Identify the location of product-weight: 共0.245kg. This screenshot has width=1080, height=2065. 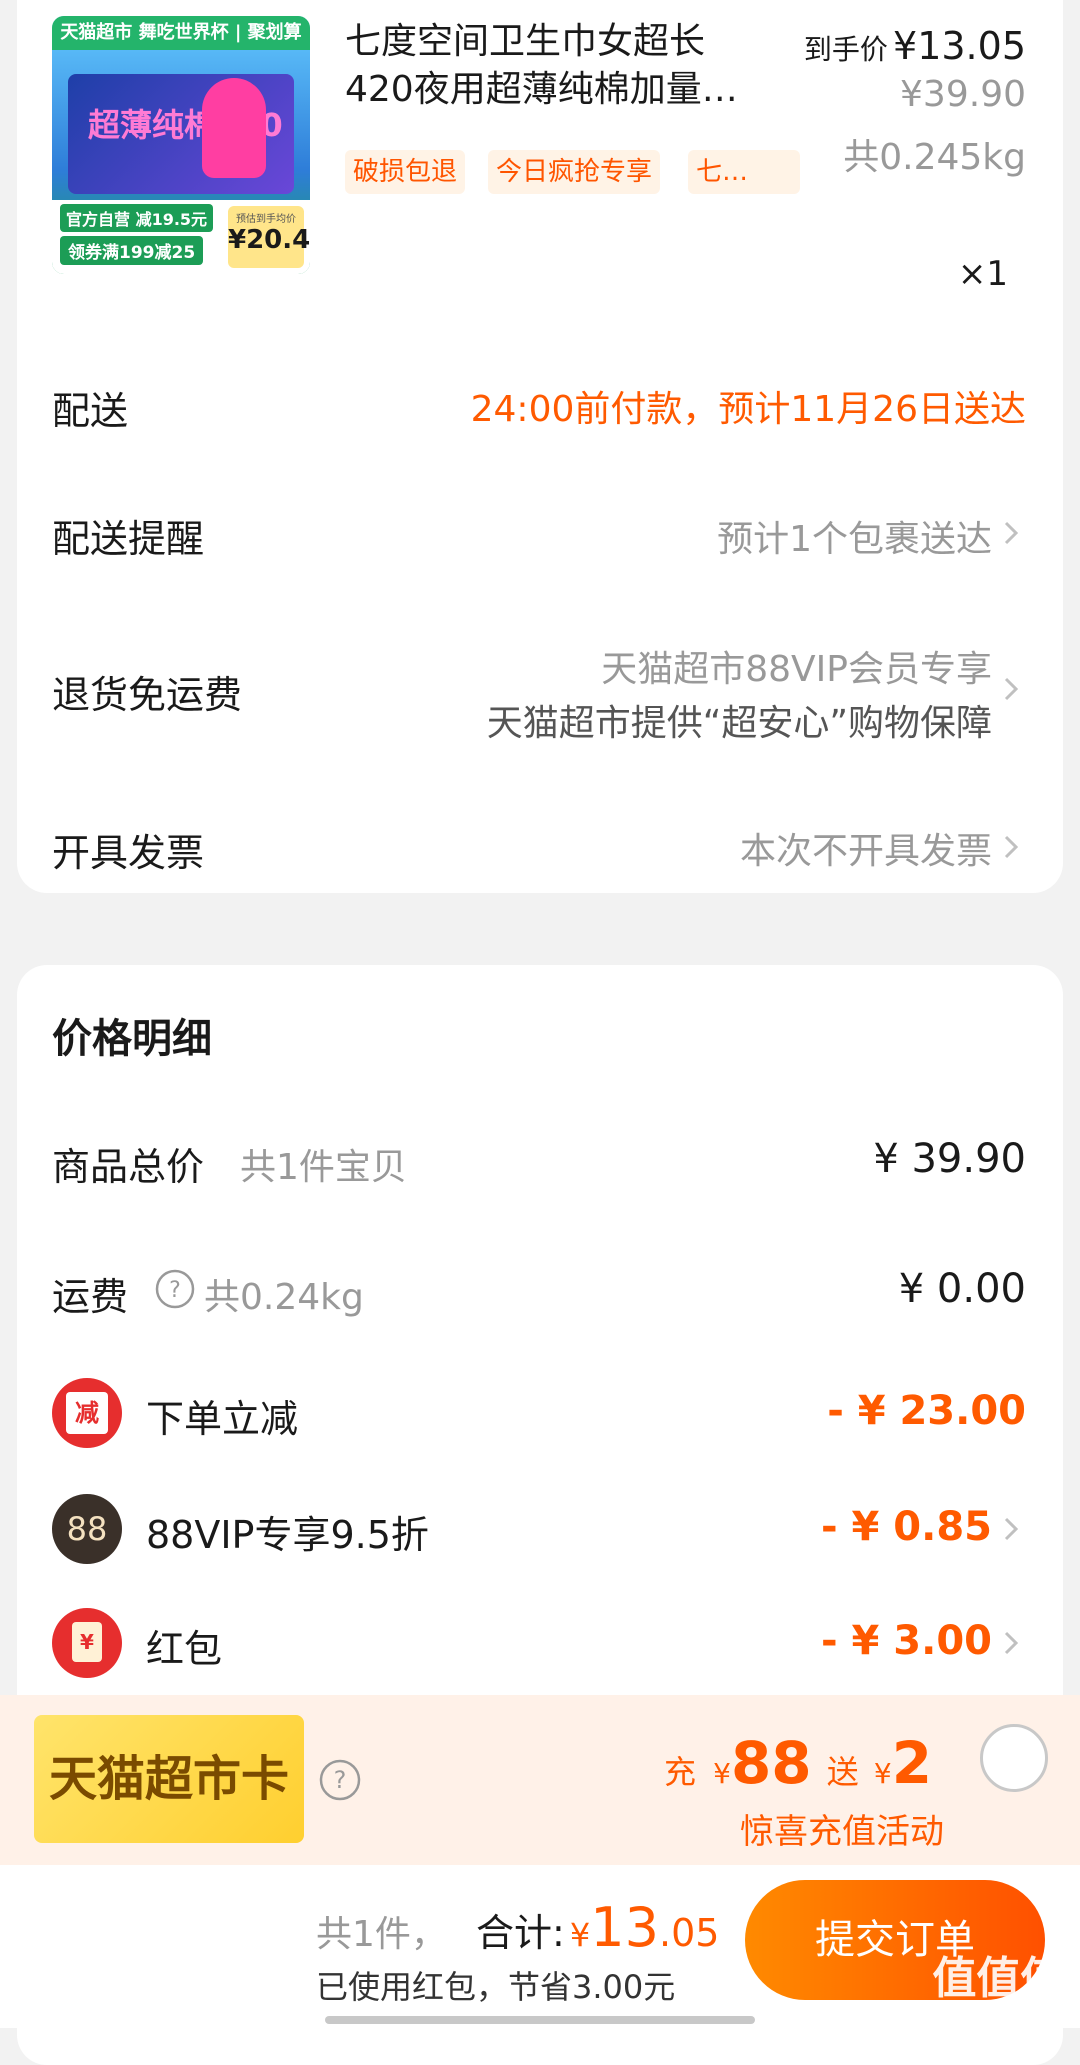
(934, 157).